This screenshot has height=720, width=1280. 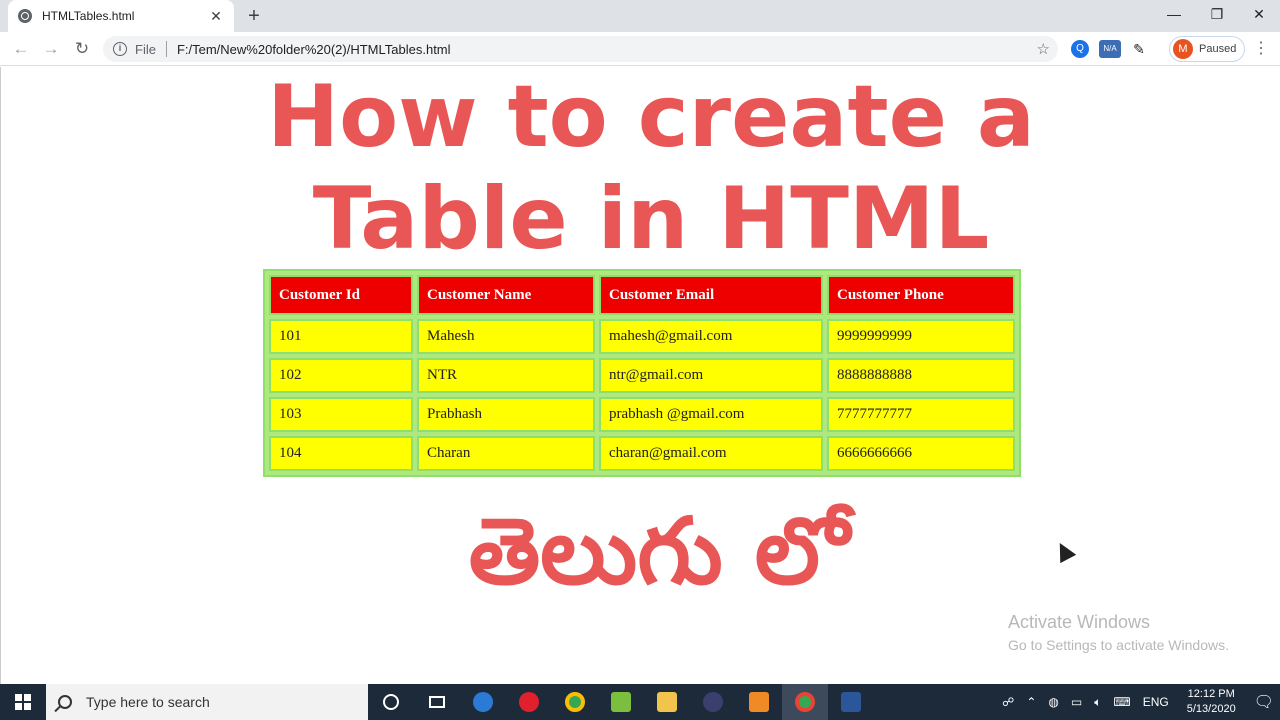 What do you see at coordinates (25, 16) in the screenshot?
I see `globe-icon` at bounding box center [25, 16].